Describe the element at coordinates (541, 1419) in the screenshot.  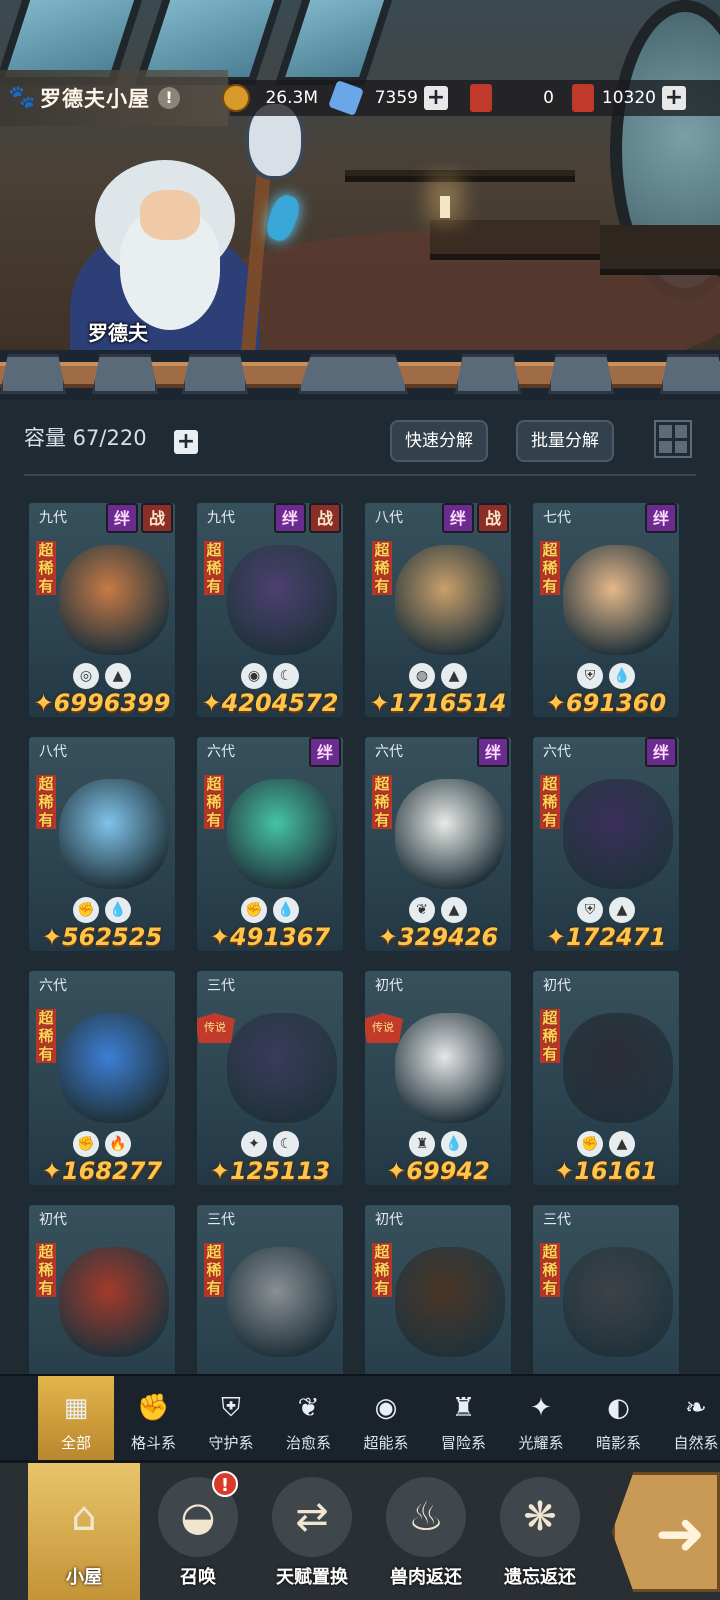
I see `filter-star: ✦ 光耀系` at that location.